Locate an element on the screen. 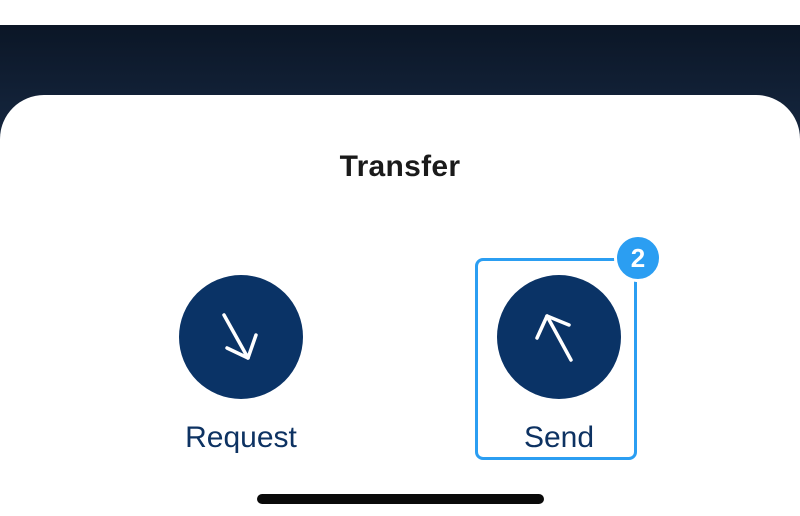  request-label: Request is located at coordinates (241, 437).